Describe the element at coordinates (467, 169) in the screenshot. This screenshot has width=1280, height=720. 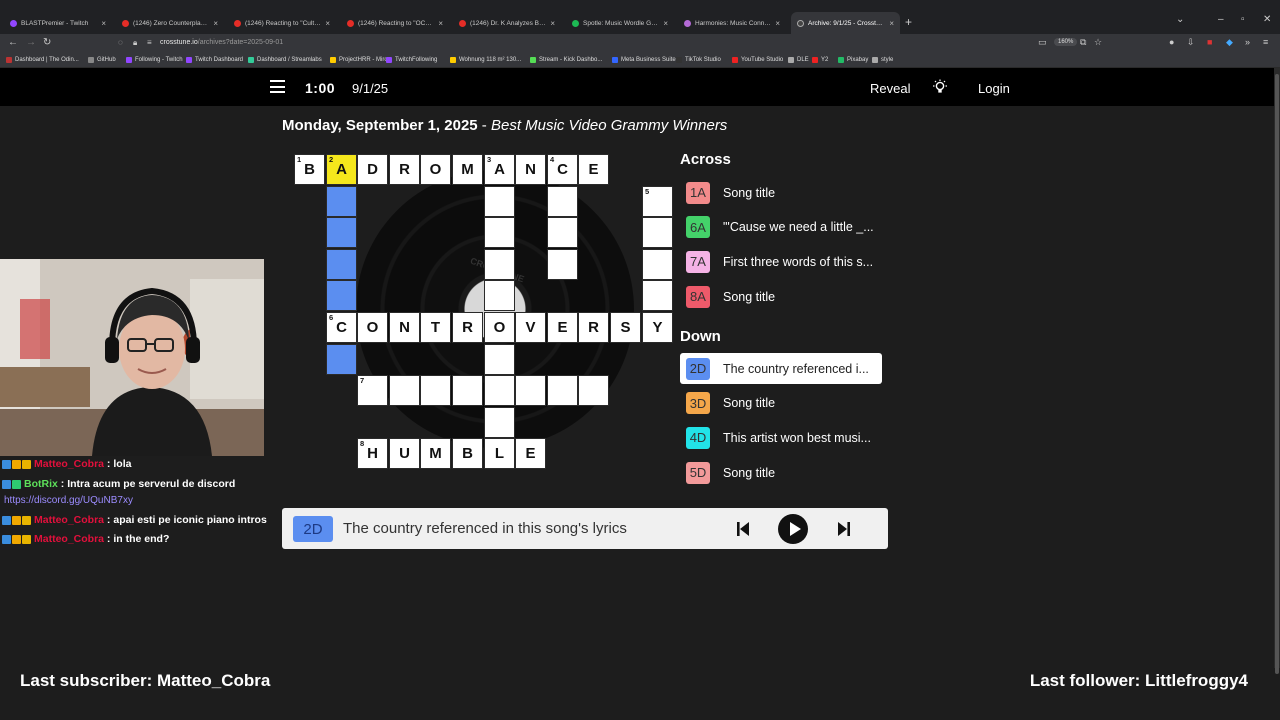
I see `grid-cell: M` at that location.